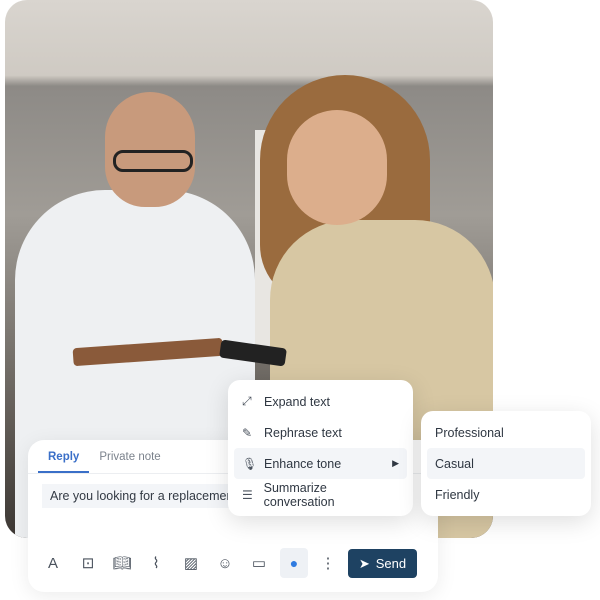 The height and width of the screenshot is (600, 600). I want to click on canned-response-icon: ⊡, so click(88, 563).